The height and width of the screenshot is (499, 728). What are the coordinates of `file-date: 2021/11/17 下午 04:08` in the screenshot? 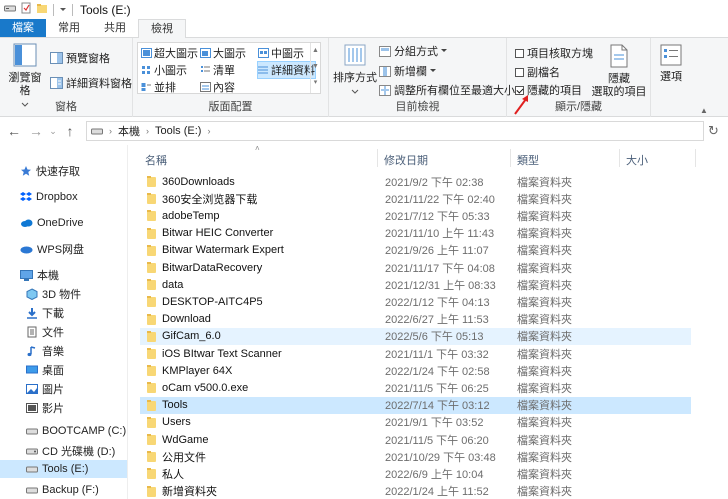 It's located at (440, 268).